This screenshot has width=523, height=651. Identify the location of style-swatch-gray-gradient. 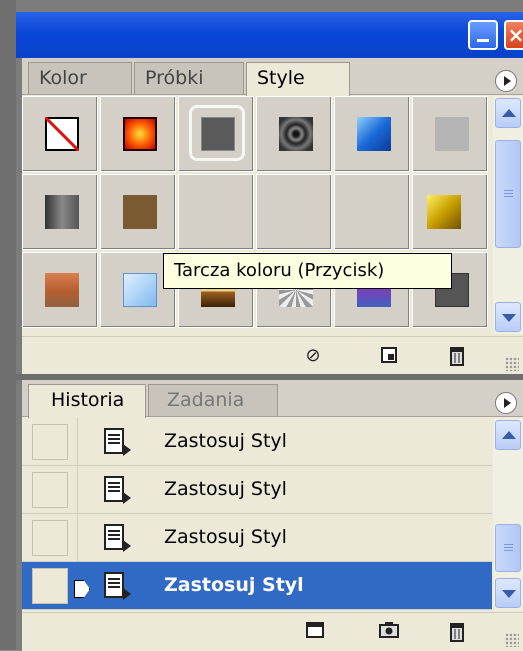
(60, 212).